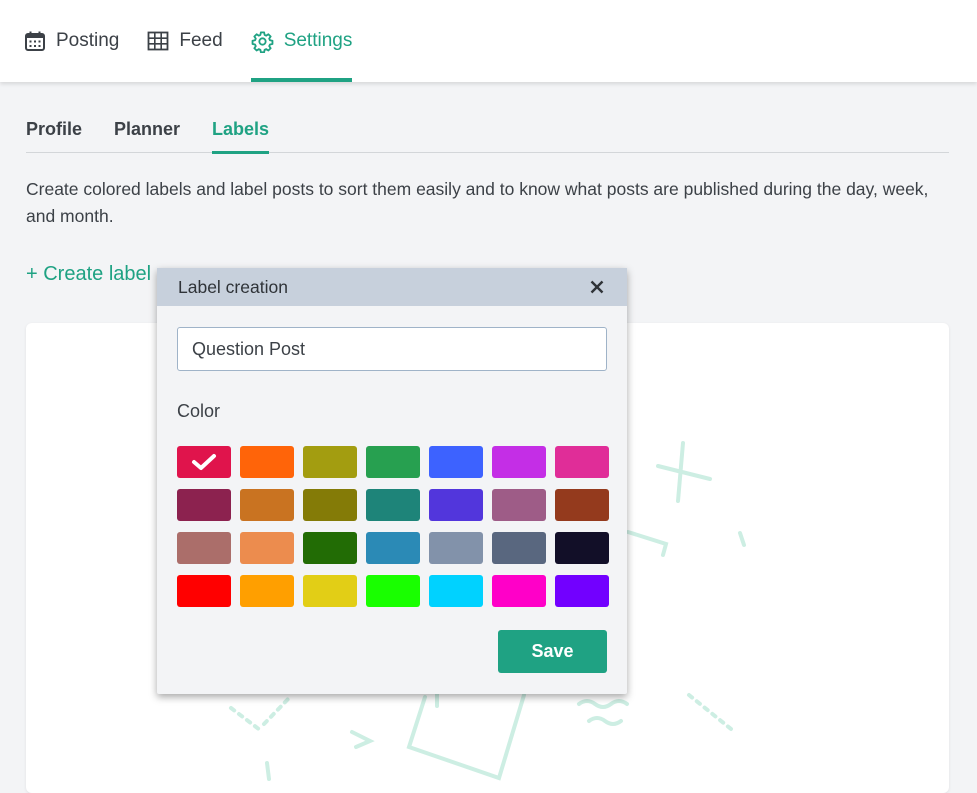  What do you see at coordinates (393, 526) in the screenshot?
I see `color-swatch-grid` at bounding box center [393, 526].